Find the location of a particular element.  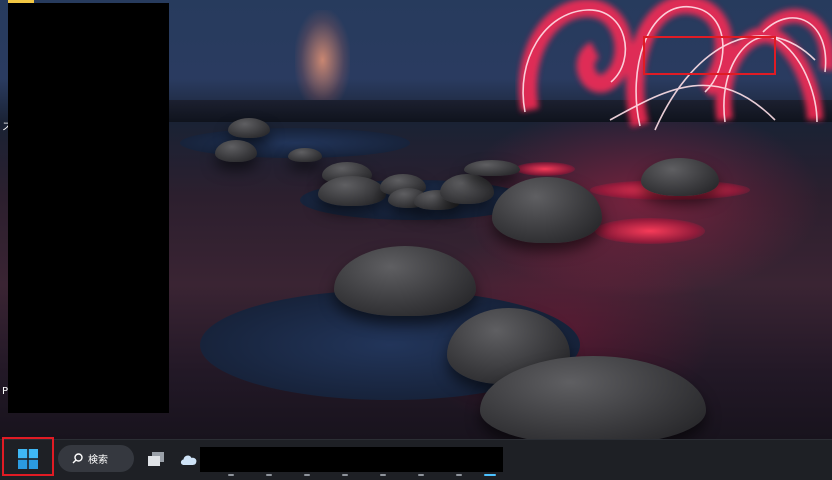

running-apps-area is located at coordinates (355, 460).